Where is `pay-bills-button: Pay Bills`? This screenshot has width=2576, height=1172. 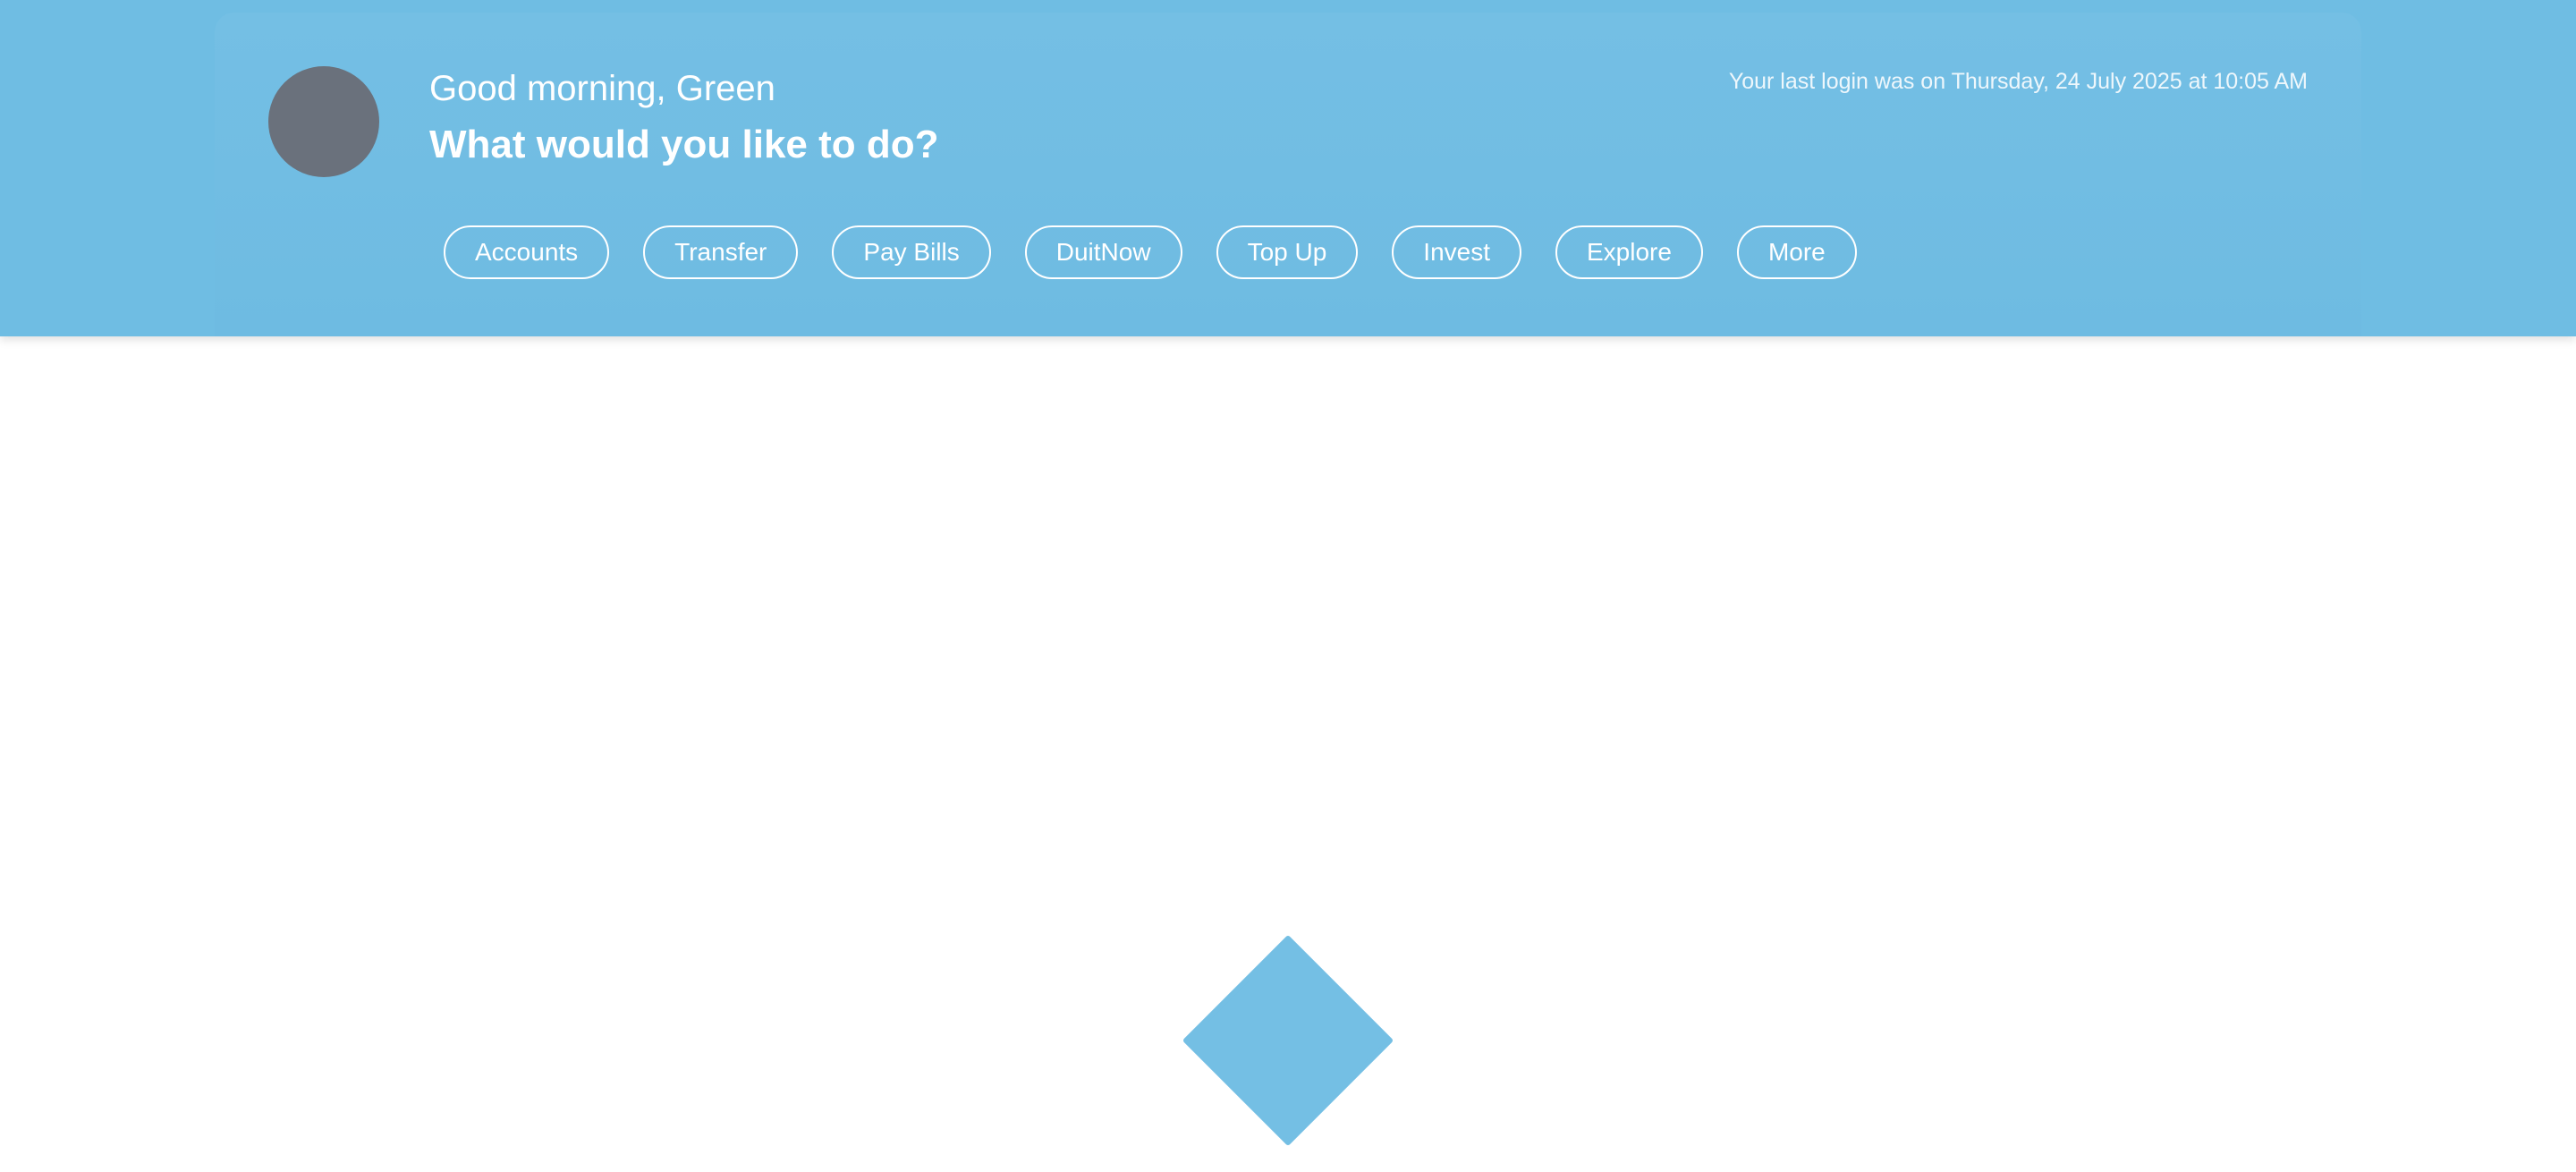 pay-bills-button: Pay Bills is located at coordinates (911, 252).